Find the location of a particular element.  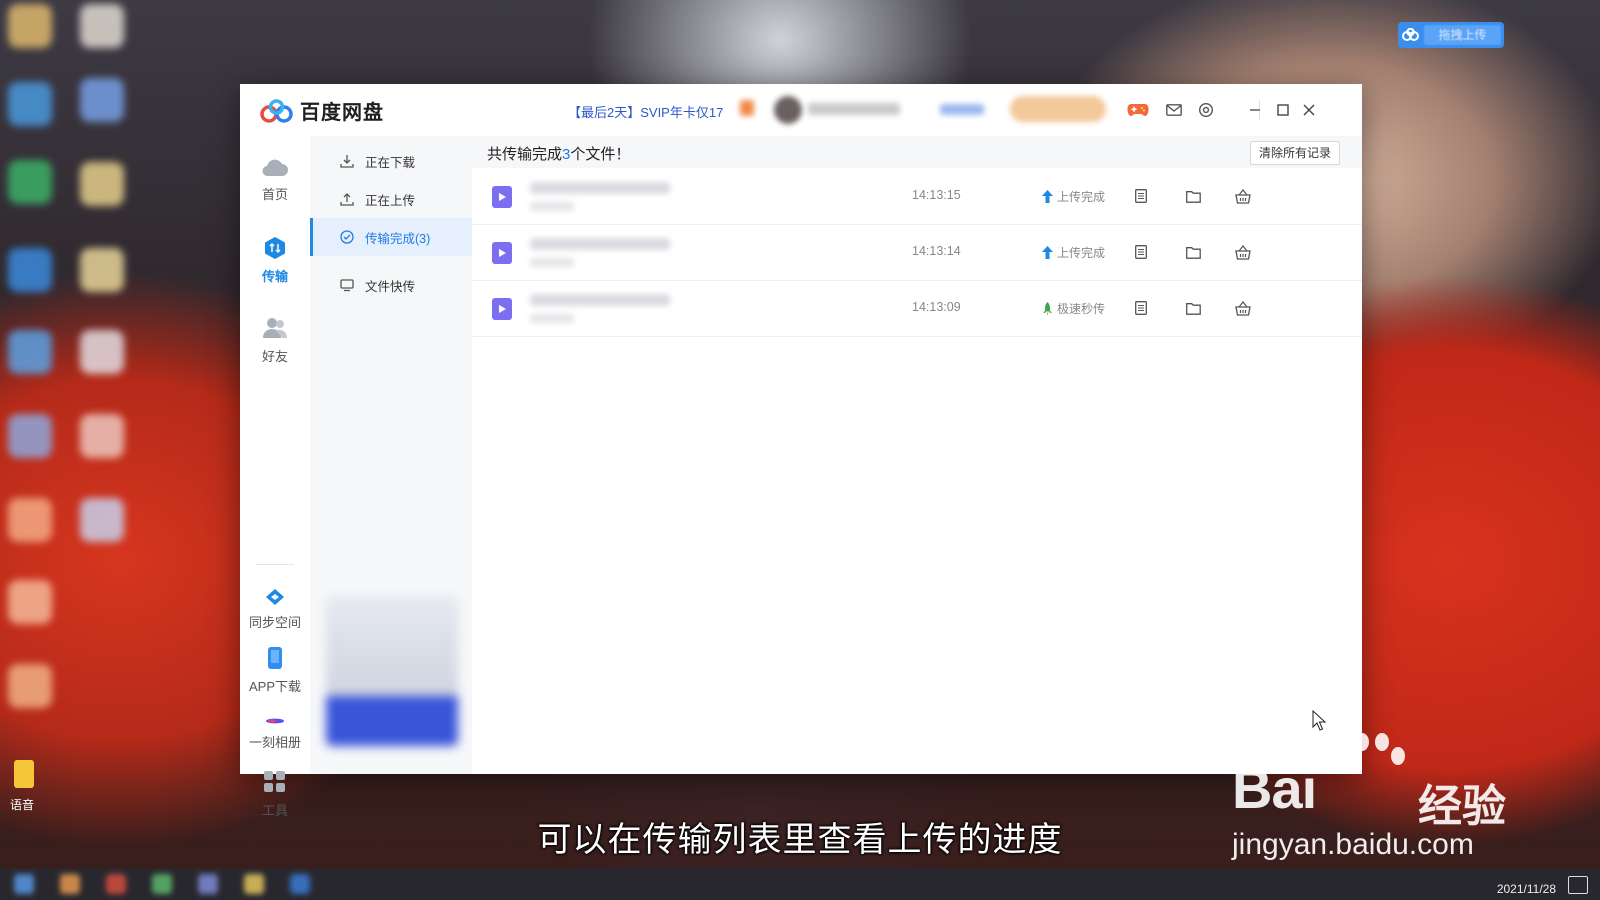

table-row: 14:13:15 上传完成 is located at coordinates (917, 196).